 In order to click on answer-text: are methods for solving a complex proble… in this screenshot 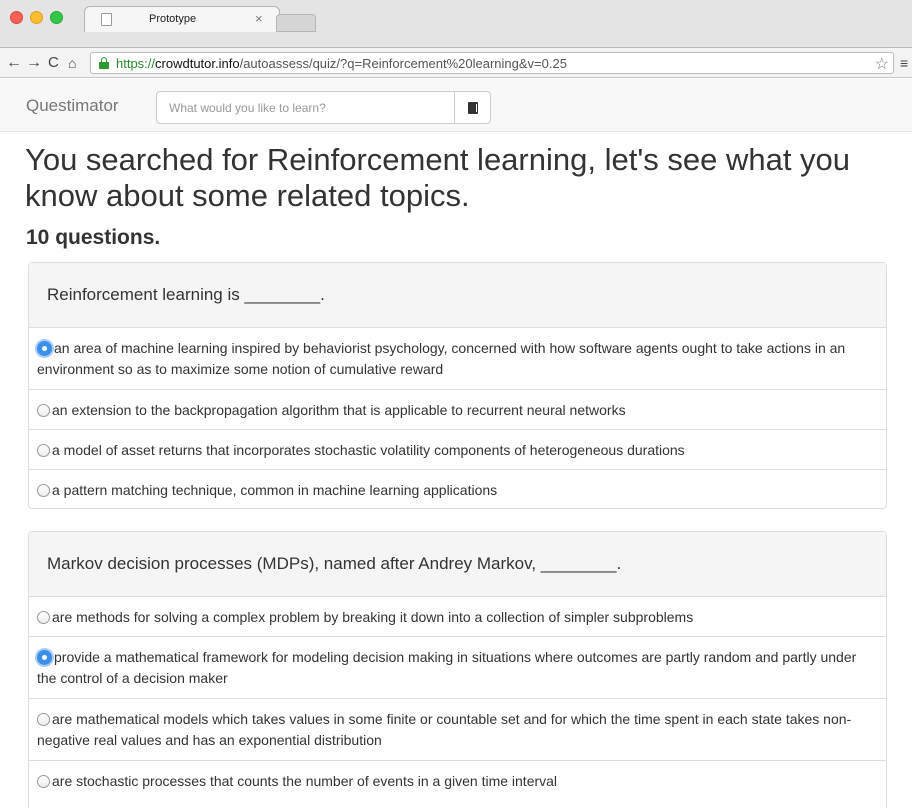, I will do `click(373, 617)`.